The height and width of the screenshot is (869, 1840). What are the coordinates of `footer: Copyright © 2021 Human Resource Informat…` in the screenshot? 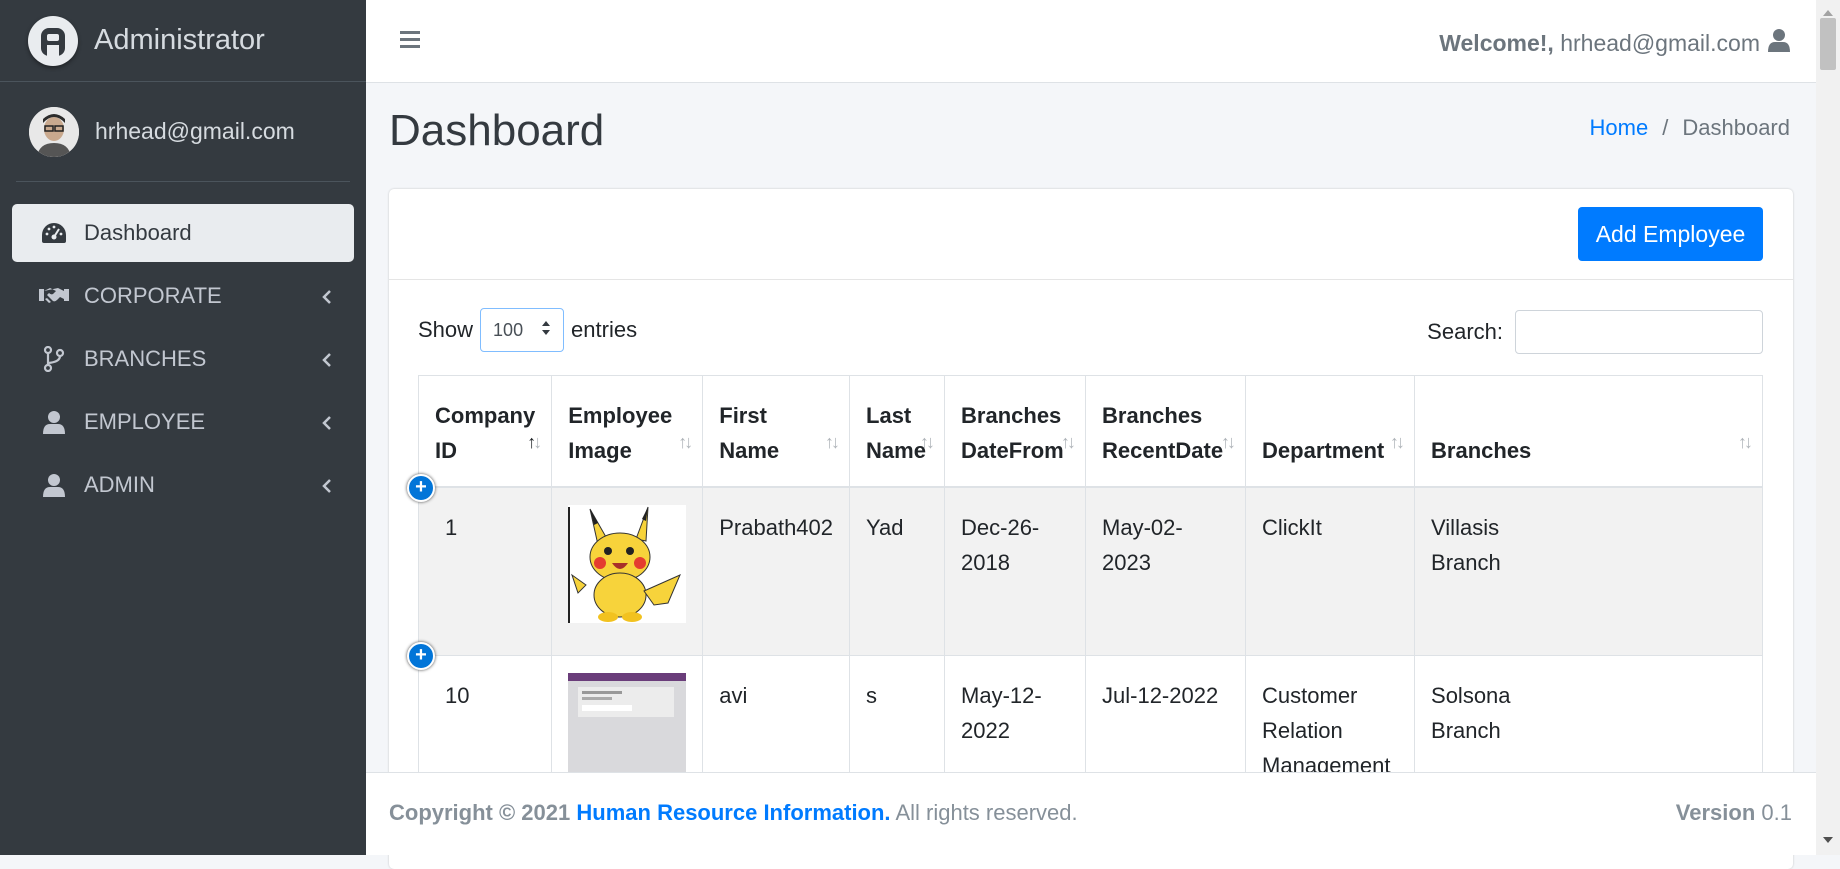 It's located at (1091, 813).